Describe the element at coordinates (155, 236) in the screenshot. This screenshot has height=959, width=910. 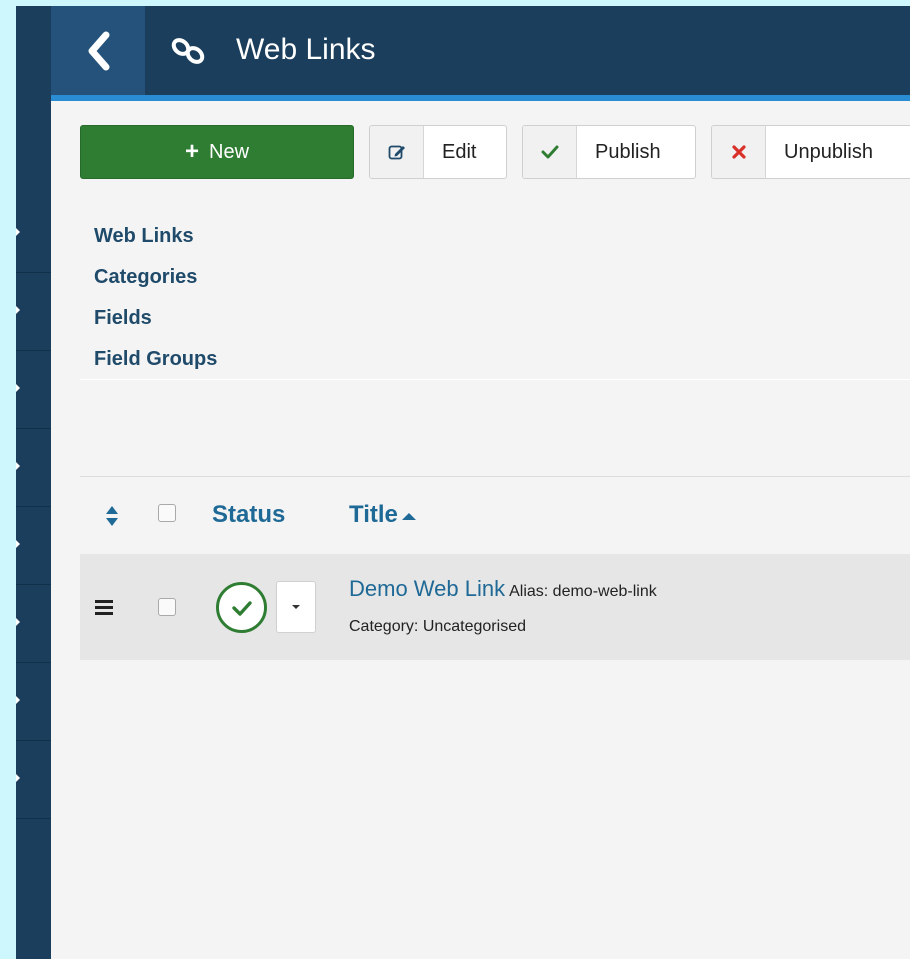
I see `submenu-item-web-links: Web Links` at that location.